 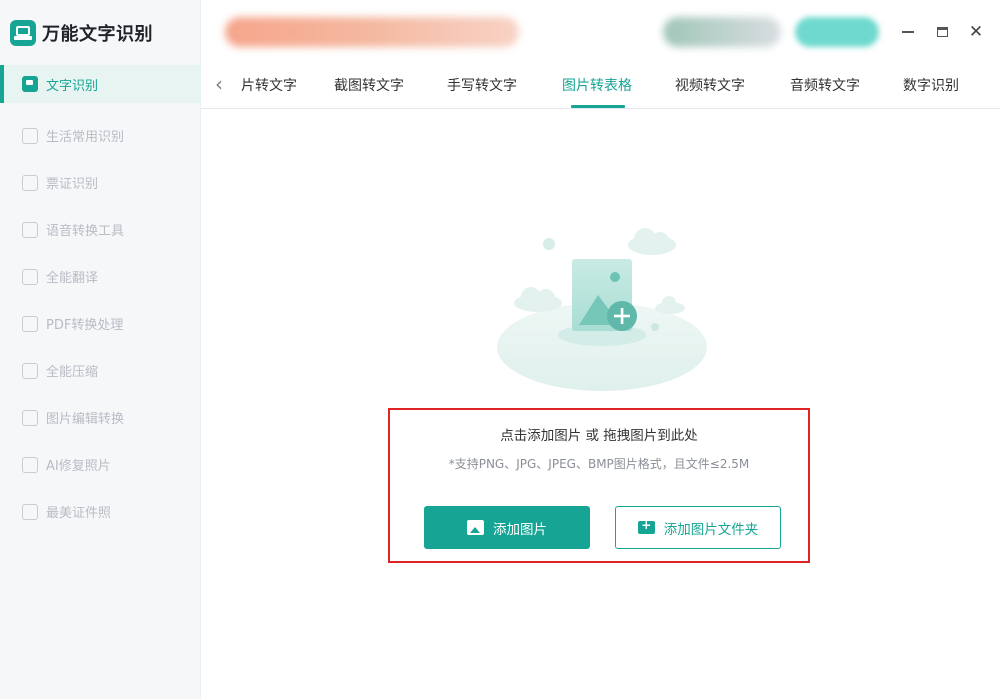 What do you see at coordinates (100, 84) in the screenshot?
I see `sidebar-item-ocr: 文字识别` at bounding box center [100, 84].